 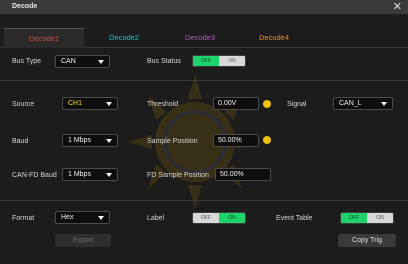 I want to click on source-select: CH1, so click(x=90, y=103).